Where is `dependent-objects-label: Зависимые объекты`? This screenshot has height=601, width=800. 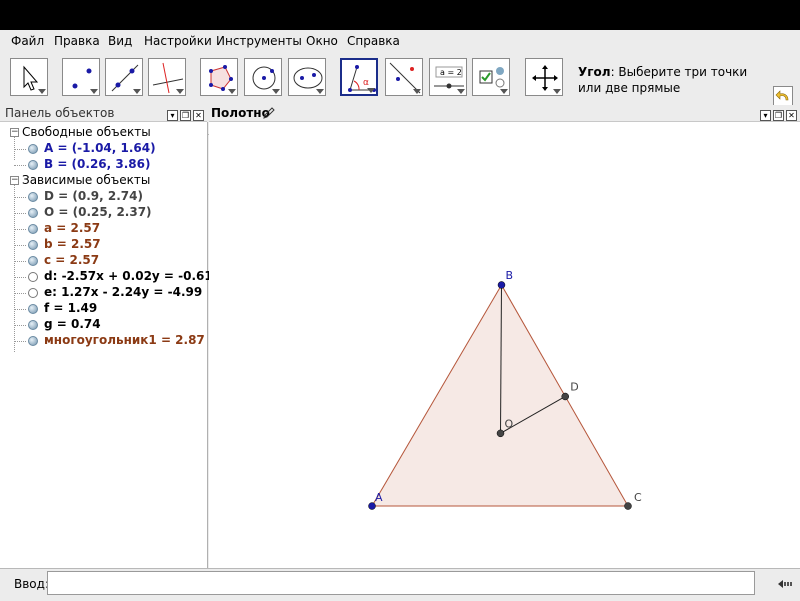 dependent-objects-label: Зависимые объекты is located at coordinates (86, 180).